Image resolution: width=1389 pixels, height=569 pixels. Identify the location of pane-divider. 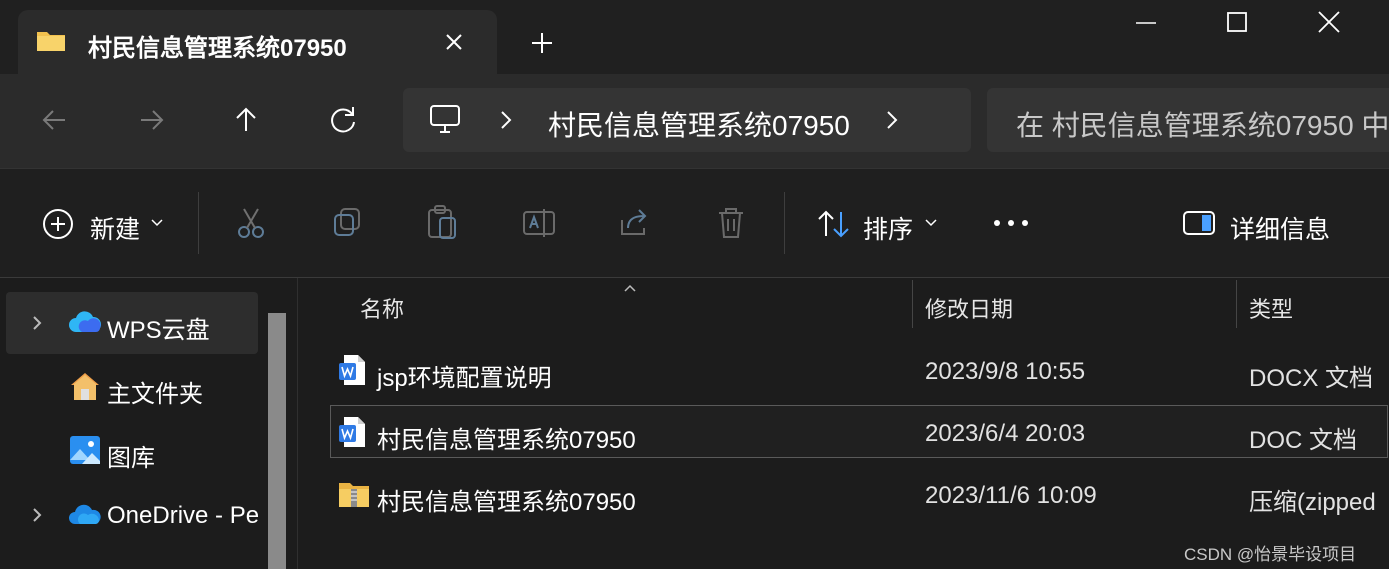
(297, 423).